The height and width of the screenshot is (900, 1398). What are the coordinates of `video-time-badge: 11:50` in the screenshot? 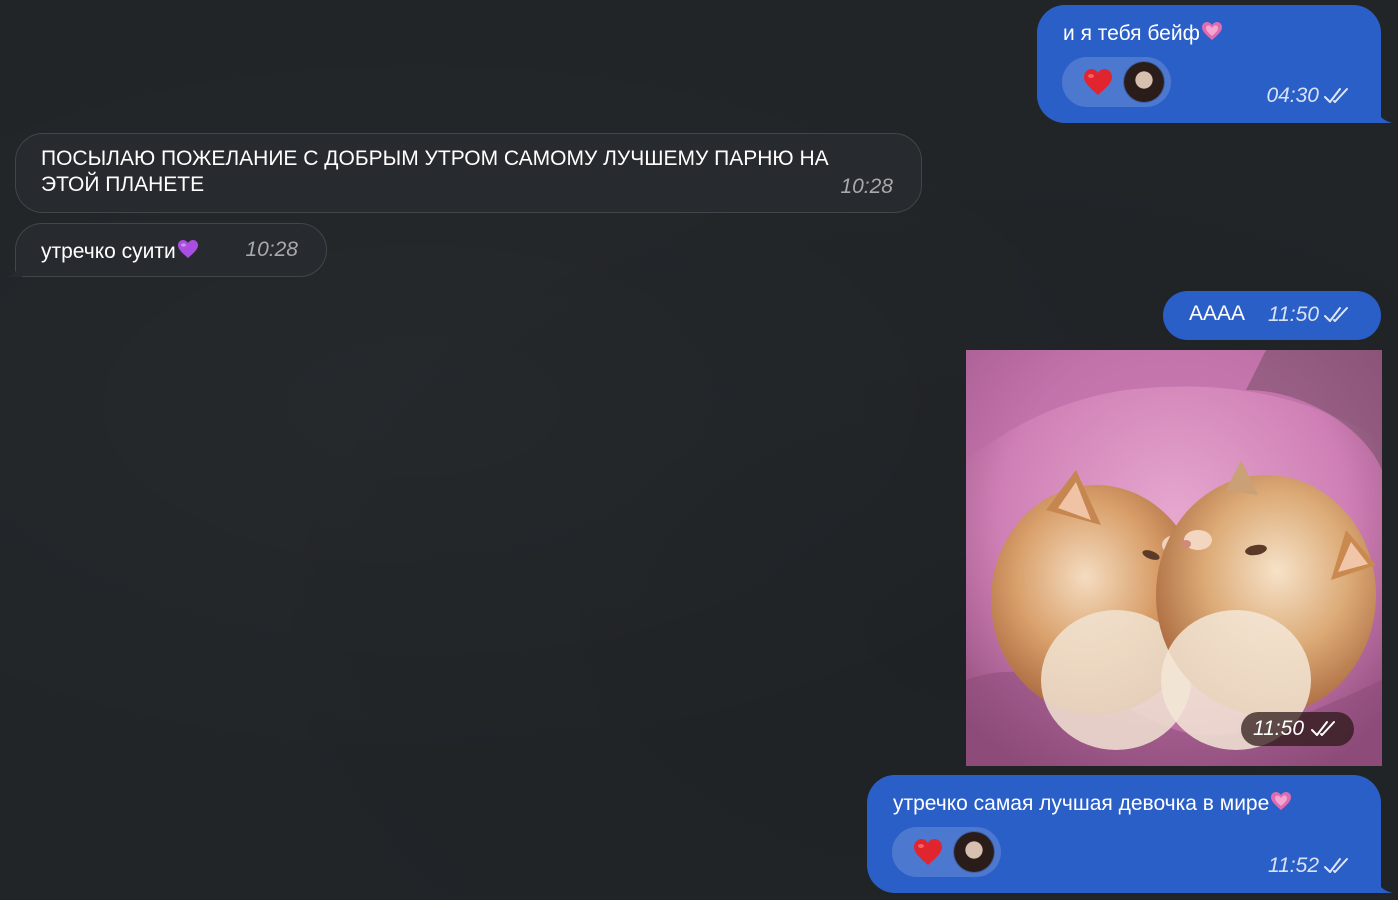 It's located at (1297, 729).